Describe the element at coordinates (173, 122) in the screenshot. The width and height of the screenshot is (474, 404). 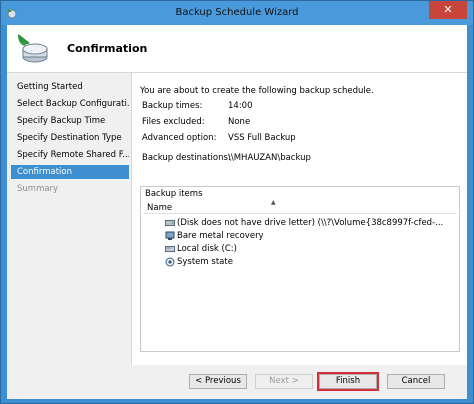
I see `files-excluded-label: Files excluded:` at that location.